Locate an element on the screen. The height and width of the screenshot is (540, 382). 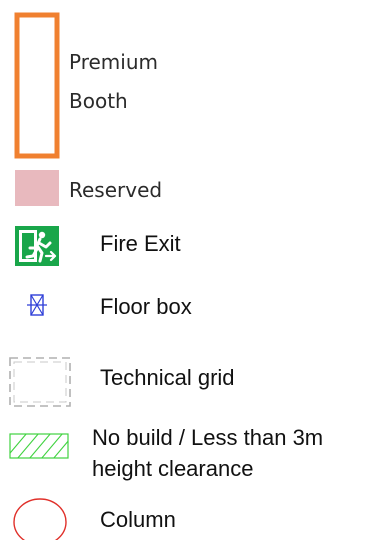
reserved-label: Reserved is located at coordinates (116, 190).